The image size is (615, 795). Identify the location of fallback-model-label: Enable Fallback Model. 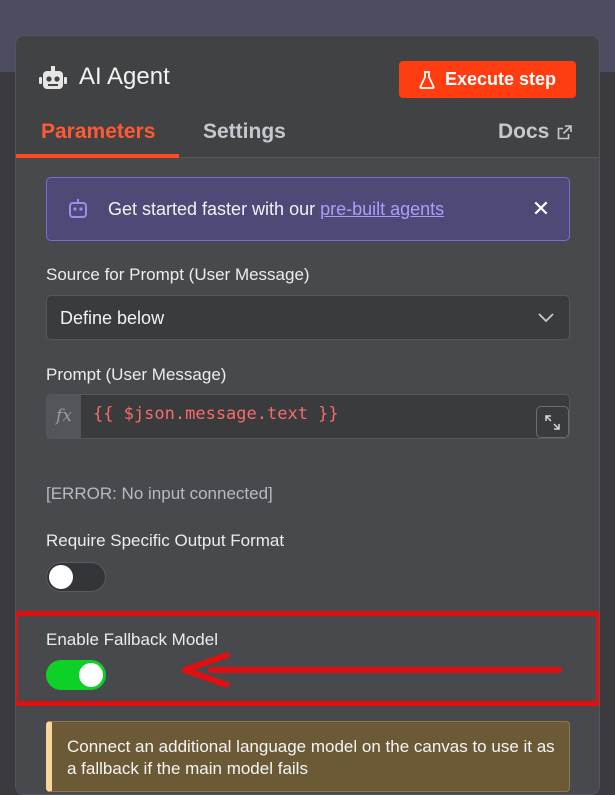
(132, 639).